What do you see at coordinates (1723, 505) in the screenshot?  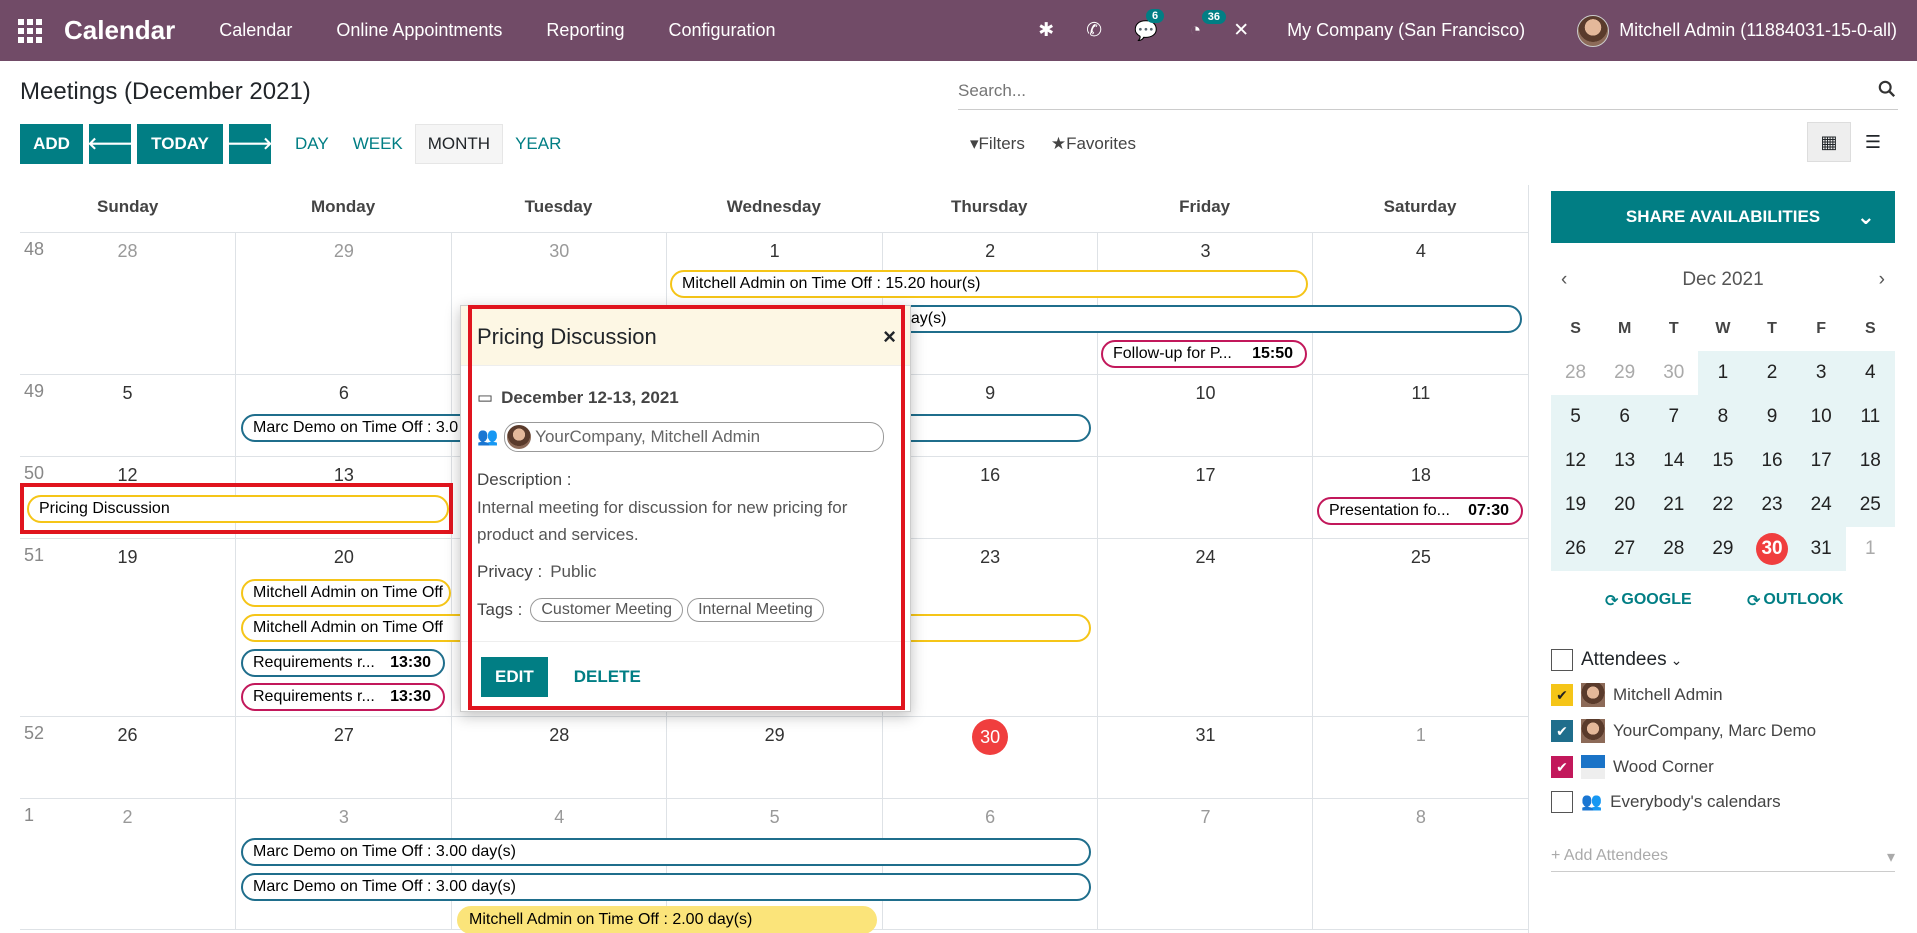 I see `mini-day: 22` at bounding box center [1723, 505].